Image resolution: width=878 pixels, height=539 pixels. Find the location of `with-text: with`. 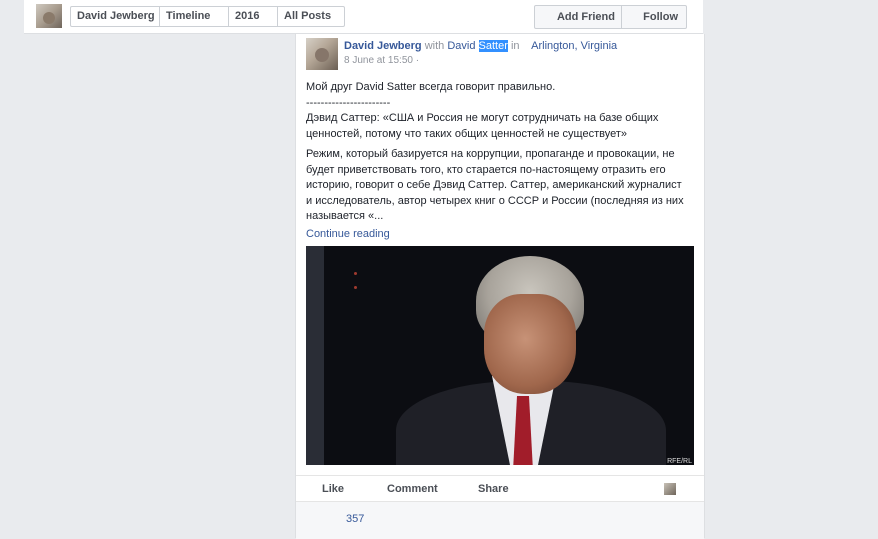

with-text: with is located at coordinates (434, 46).